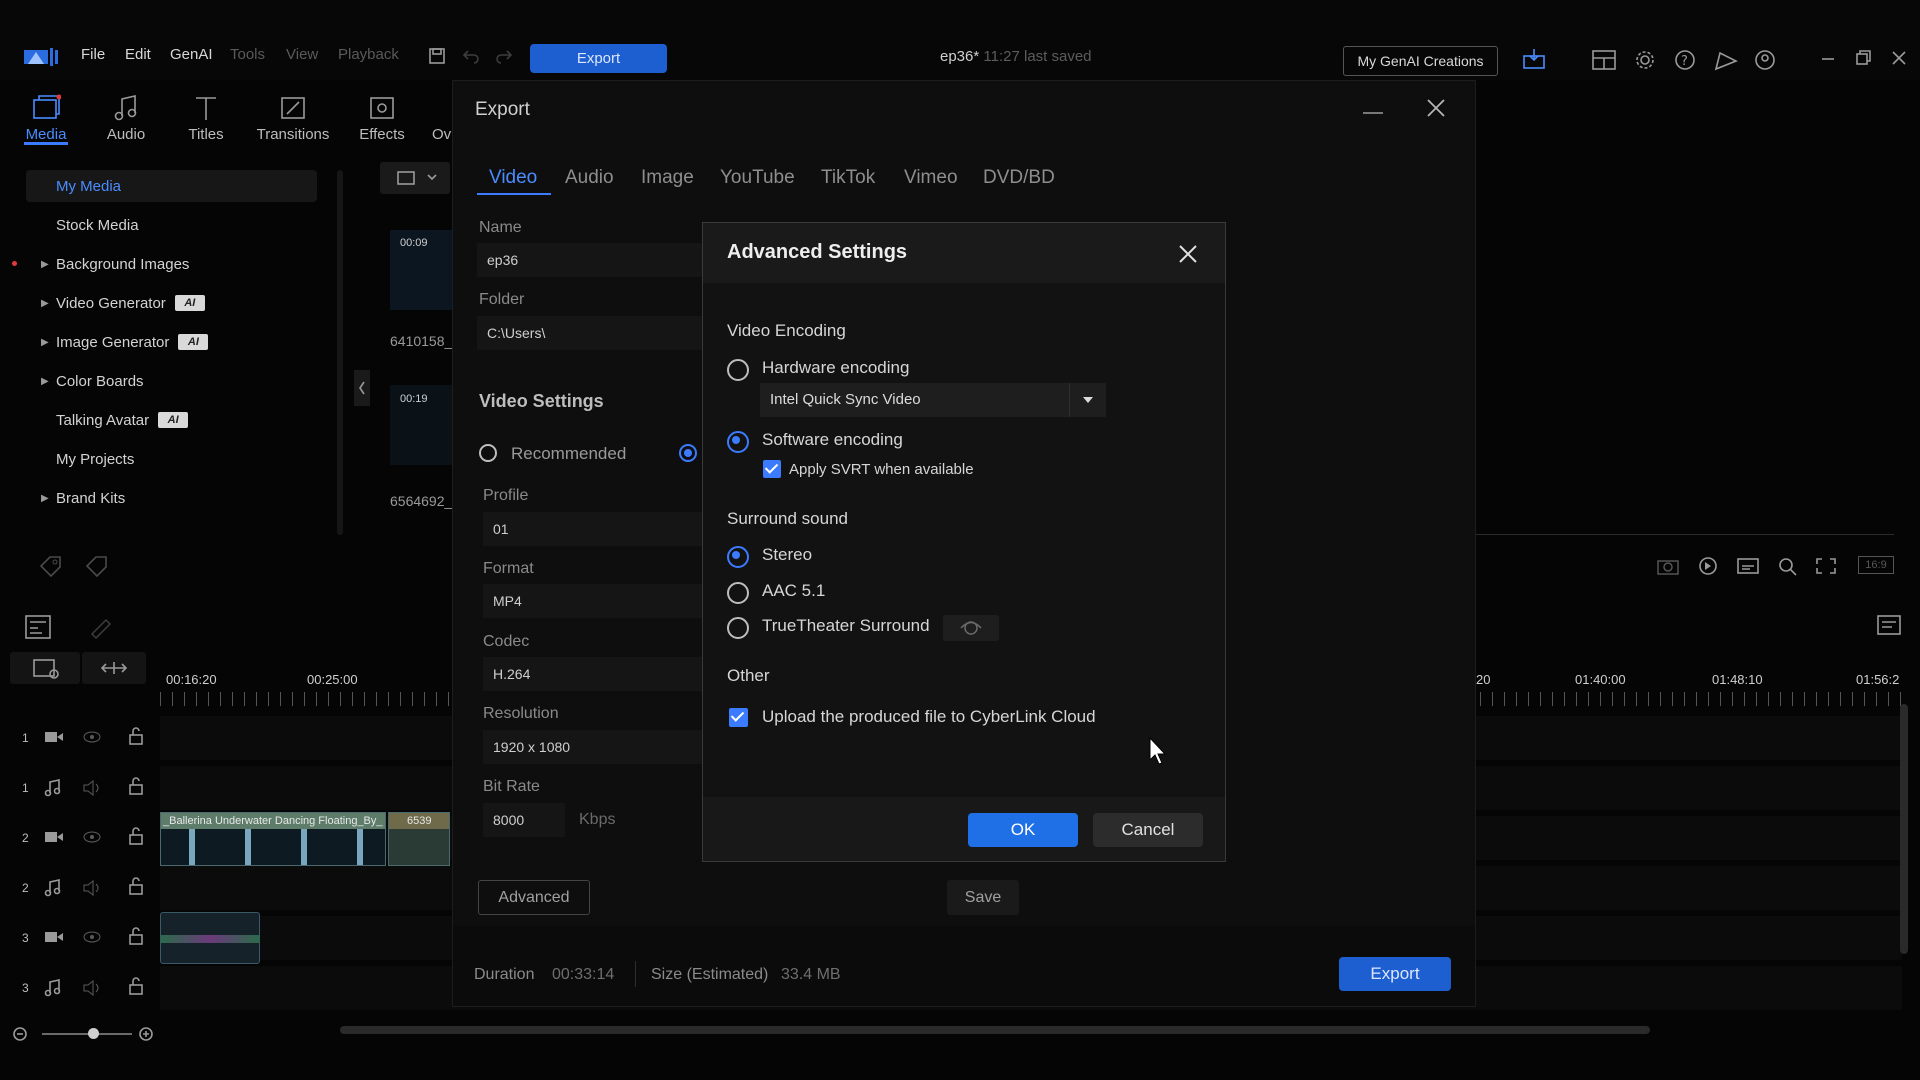 This screenshot has height=1080, width=1920. I want to click on pen-tool-icon, so click(102, 628).